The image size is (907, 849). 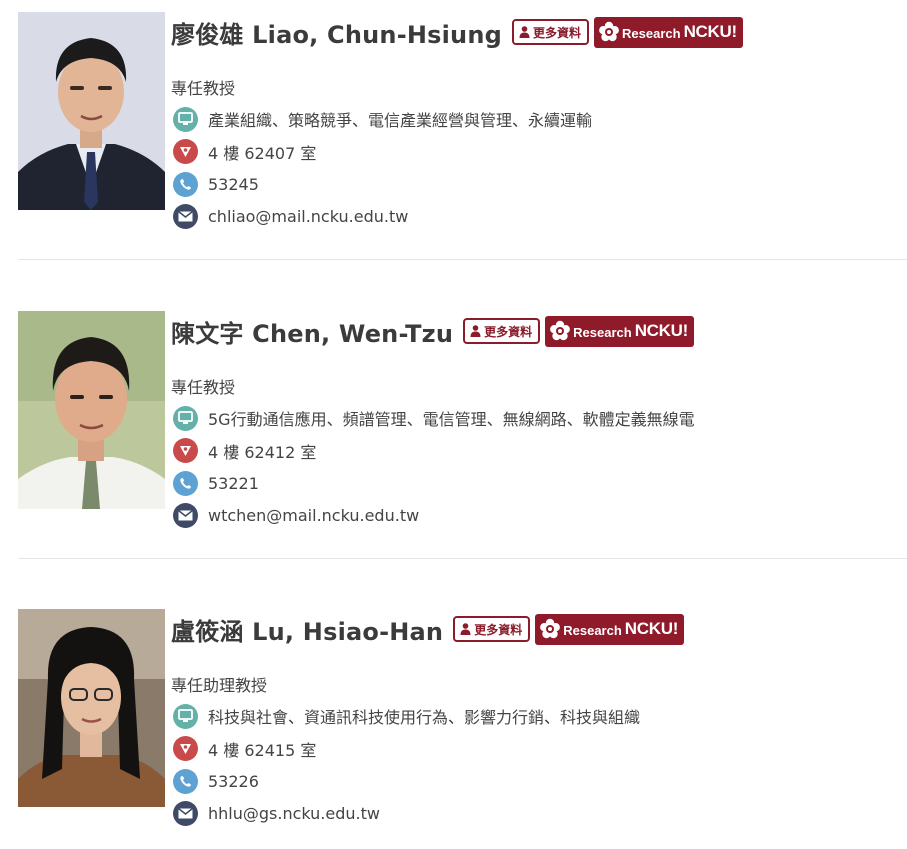 What do you see at coordinates (400, 121) in the screenshot?
I see `research-areas: 產業組織、策略競爭、電信產業經營與管理、永續運輸` at bounding box center [400, 121].